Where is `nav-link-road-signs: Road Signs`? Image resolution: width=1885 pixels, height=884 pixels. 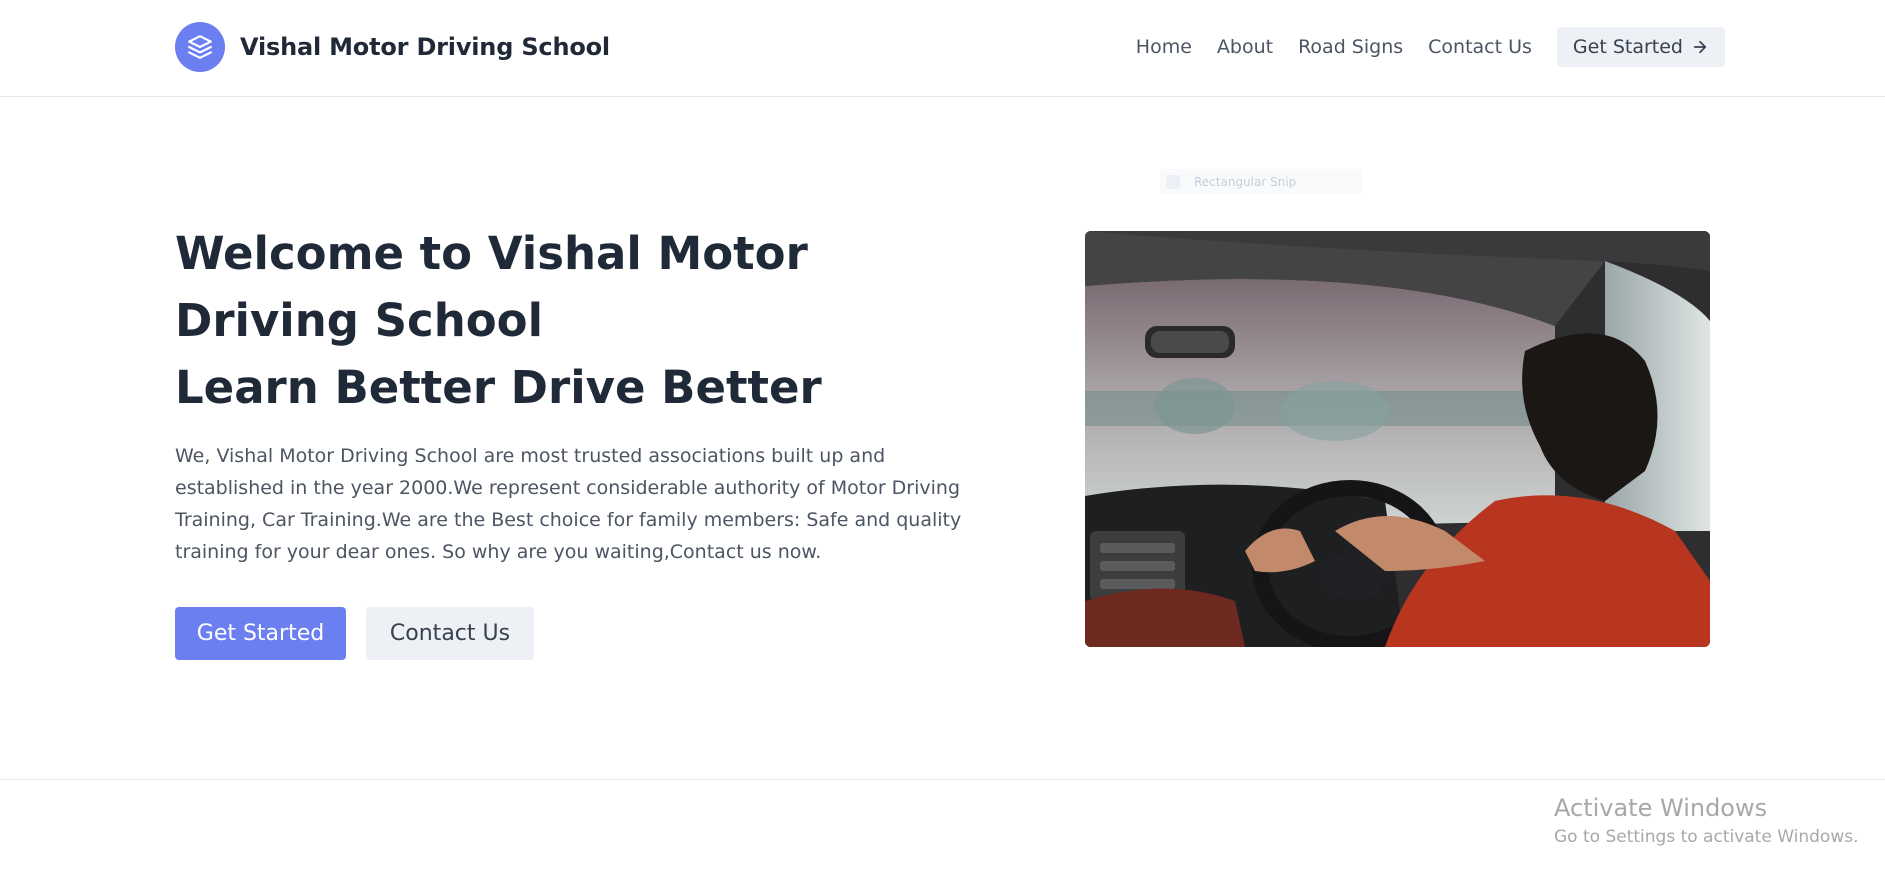
nav-link-road-signs: Road Signs is located at coordinates (1350, 47).